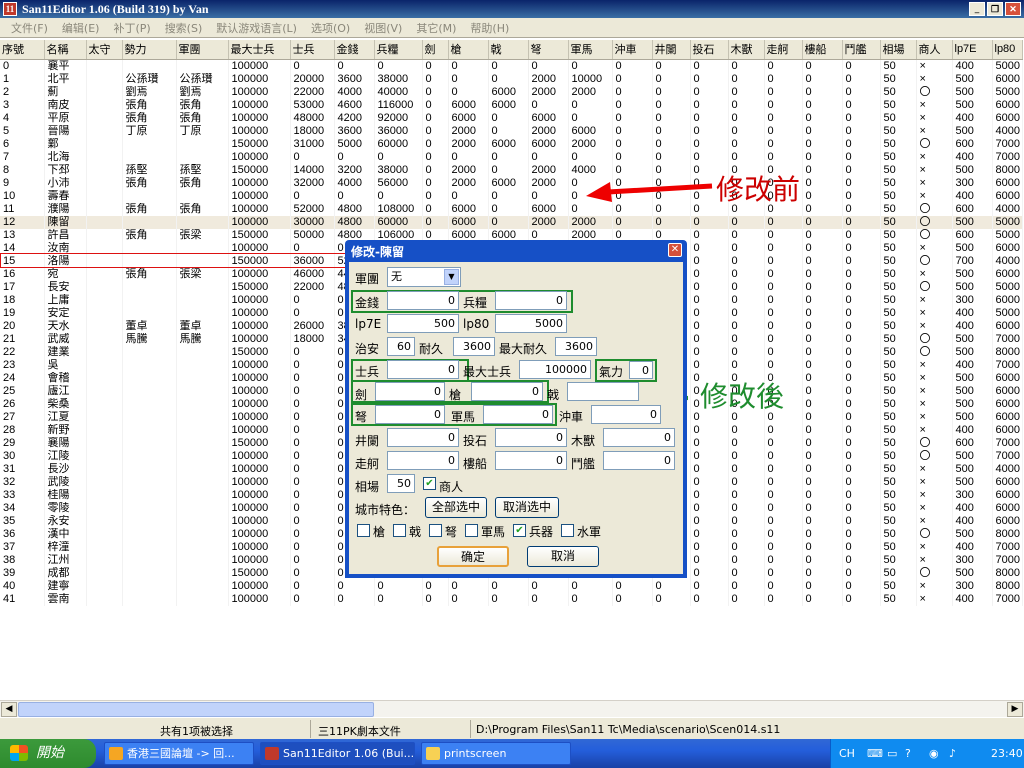 Image resolution: width=1024 pixels, height=768 pixels. Describe the element at coordinates (456, 507) in the screenshot. I see `select-all-button: 全部选中` at that location.